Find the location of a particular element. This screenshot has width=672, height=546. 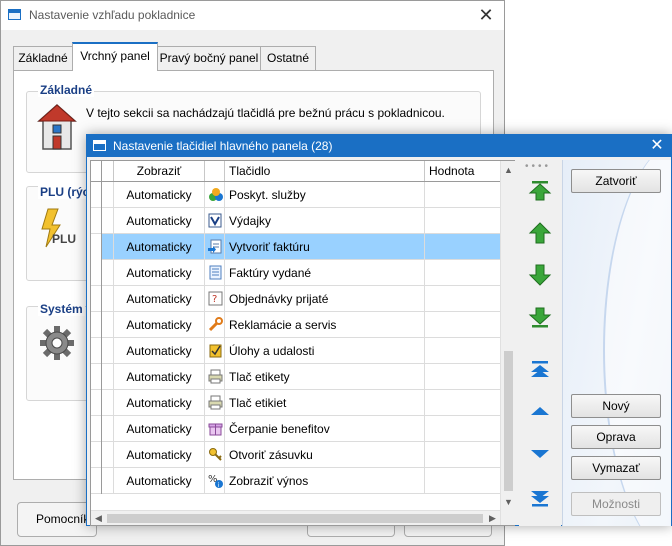

table-row: Automaticky Tlač etikiet is located at coordinates (295, 403).